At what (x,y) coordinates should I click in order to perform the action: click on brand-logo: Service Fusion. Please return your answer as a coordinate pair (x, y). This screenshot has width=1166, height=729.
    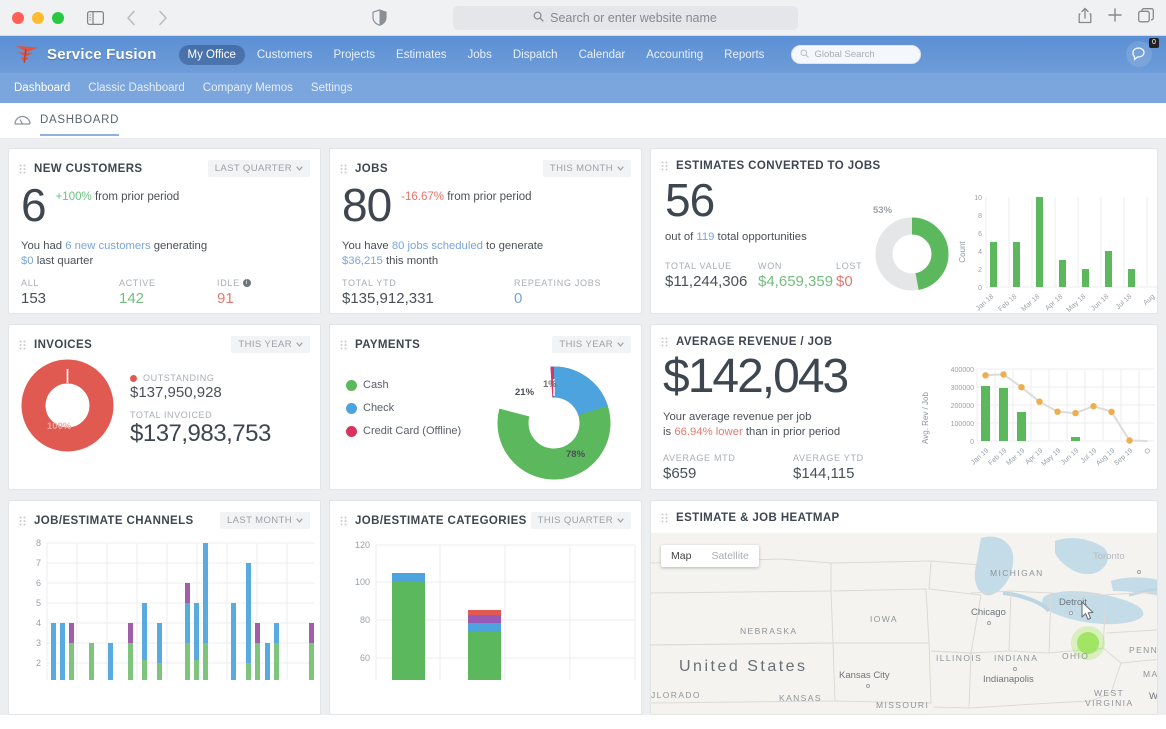
    Looking at the image, I should click on (85, 55).